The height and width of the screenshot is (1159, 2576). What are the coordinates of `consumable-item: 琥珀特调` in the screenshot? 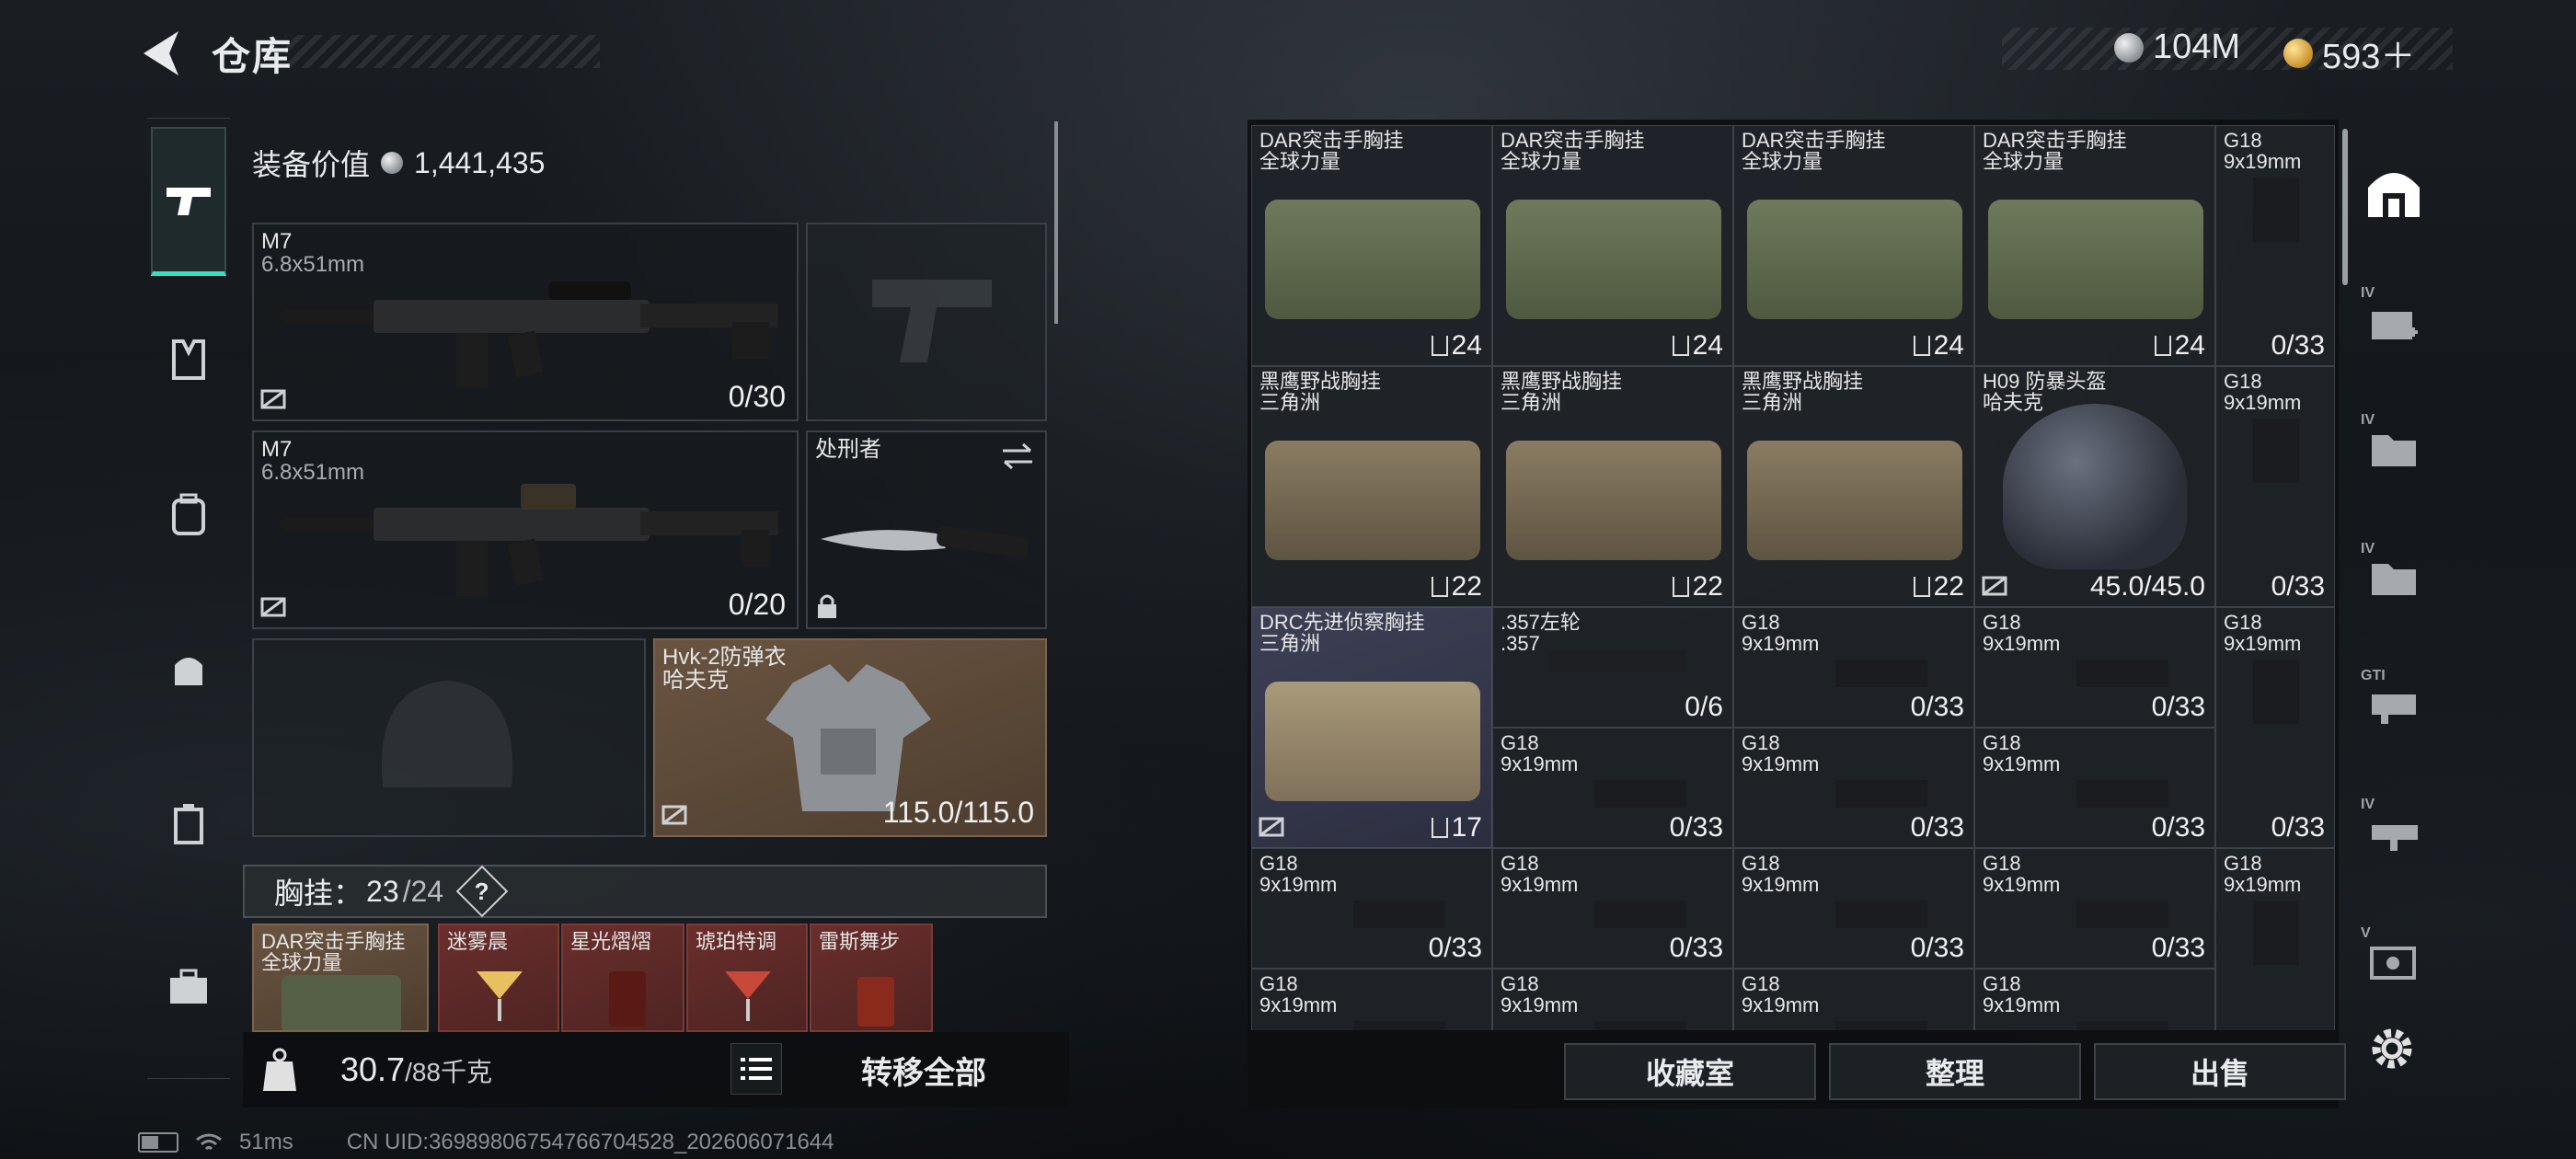 It's located at (747, 978).